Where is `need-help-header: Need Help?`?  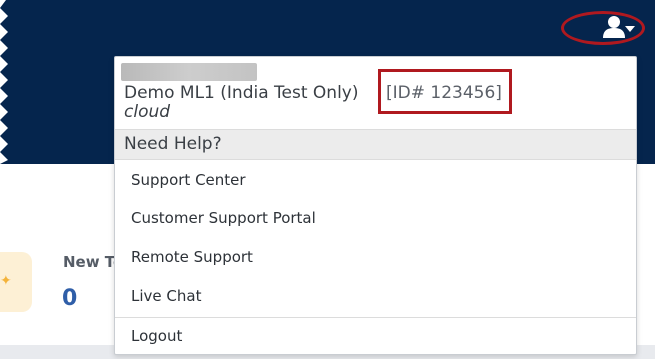 need-help-header: Need Help? is located at coordinates (375, 144).